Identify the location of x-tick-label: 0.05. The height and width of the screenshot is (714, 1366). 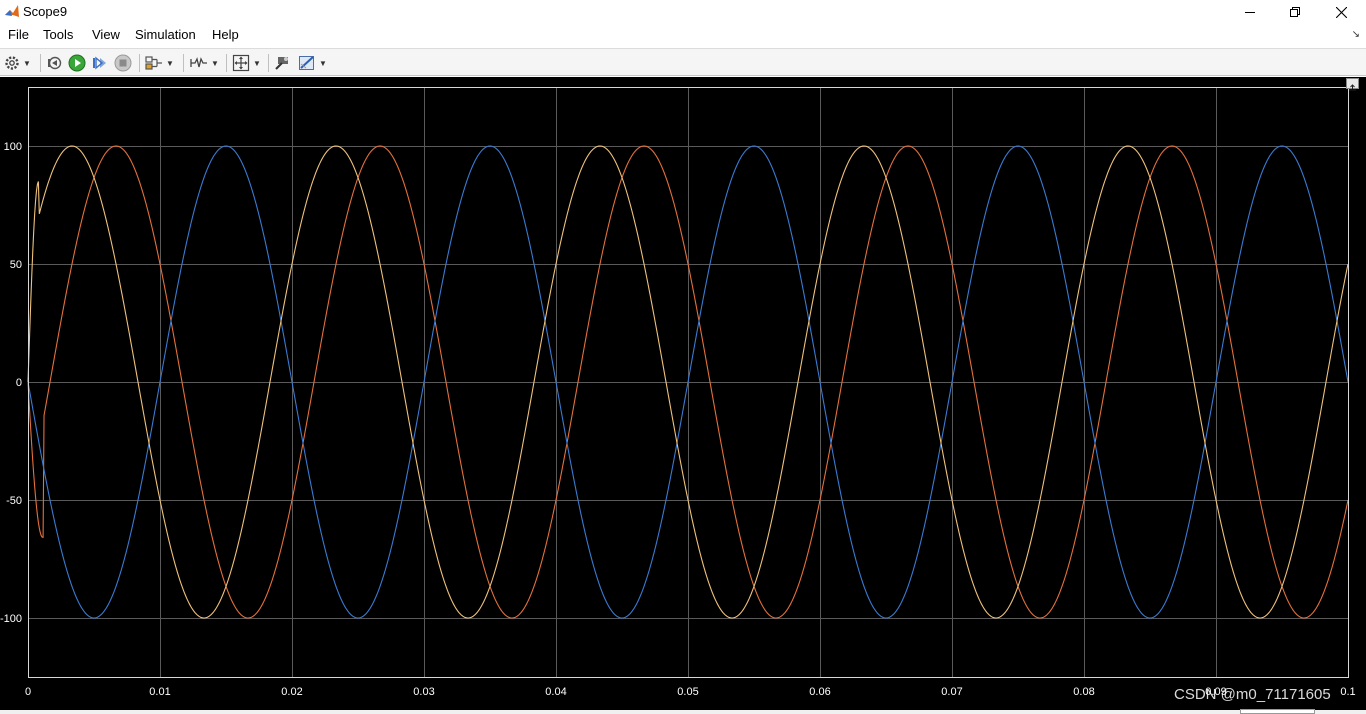
(687, 692).